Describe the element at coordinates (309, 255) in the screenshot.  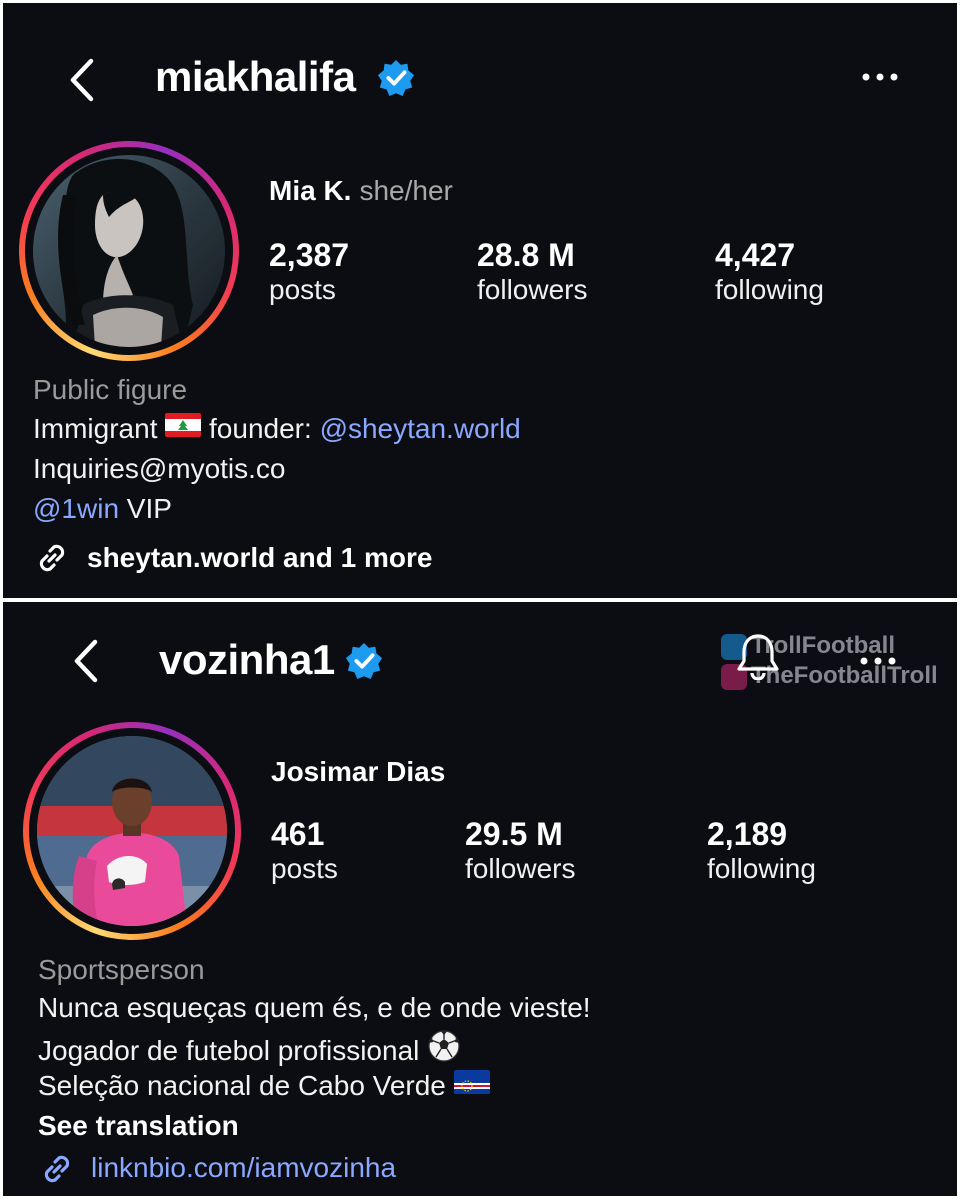
I see `stat-posts-value: 2,387` at that location.